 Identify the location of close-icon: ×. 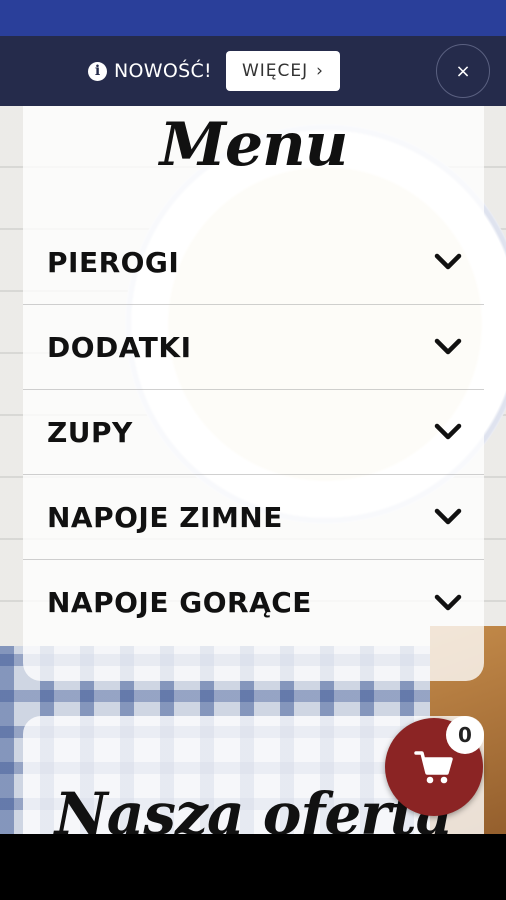
(463, 71).